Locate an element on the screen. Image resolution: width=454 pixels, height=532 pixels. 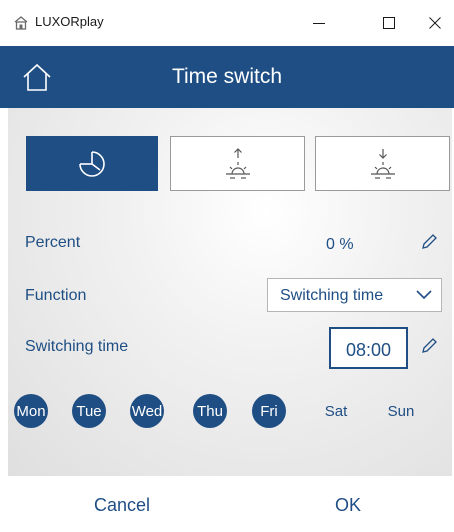
maximize-icon is located at coordinates (389, 23).